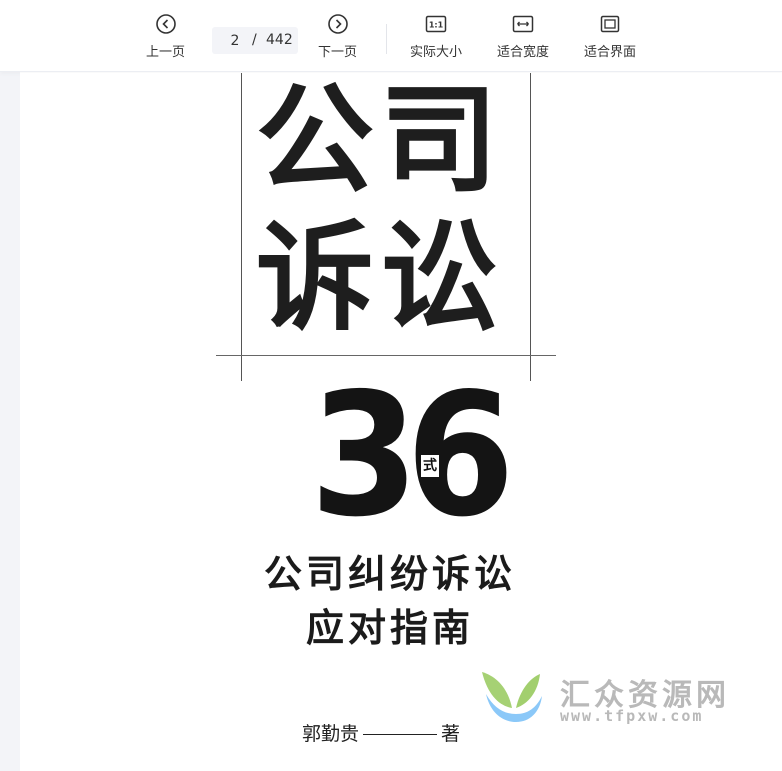 The image size is (782, 771). What do you see at coordinates (165, 24) in the screenshot?
I see `prev-circle-icon` at bounding box center [165, 24].